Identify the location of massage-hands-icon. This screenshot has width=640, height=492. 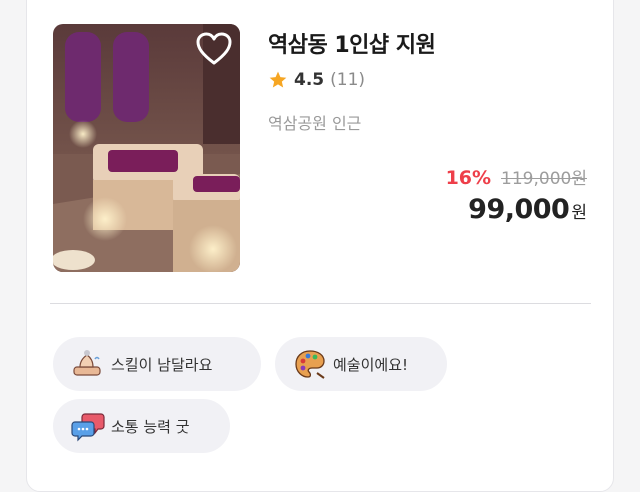
(87, 363).